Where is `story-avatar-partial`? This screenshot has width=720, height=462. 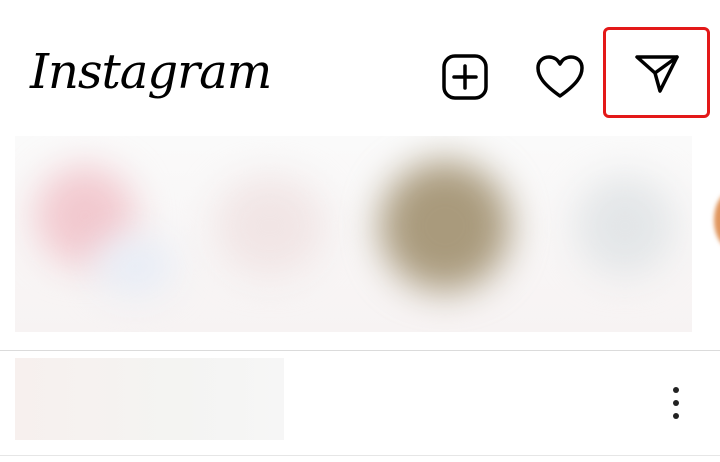 story-avatar-partial is located at coordinates (717, 220).